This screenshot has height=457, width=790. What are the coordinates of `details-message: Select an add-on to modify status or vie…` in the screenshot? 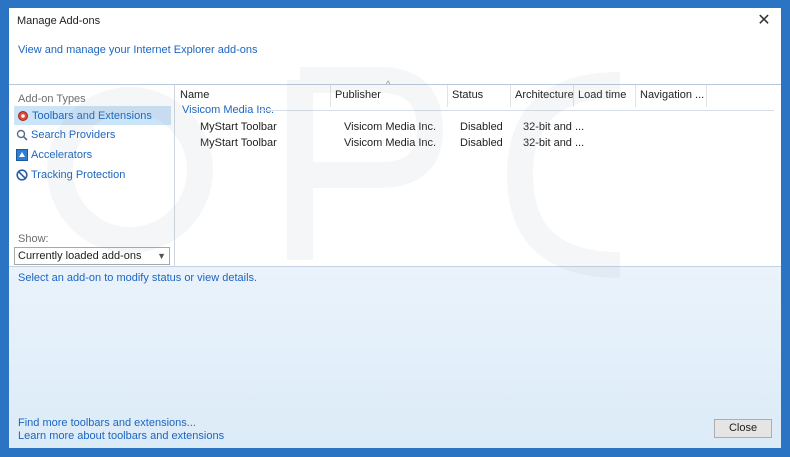 It's located at (138, 278).